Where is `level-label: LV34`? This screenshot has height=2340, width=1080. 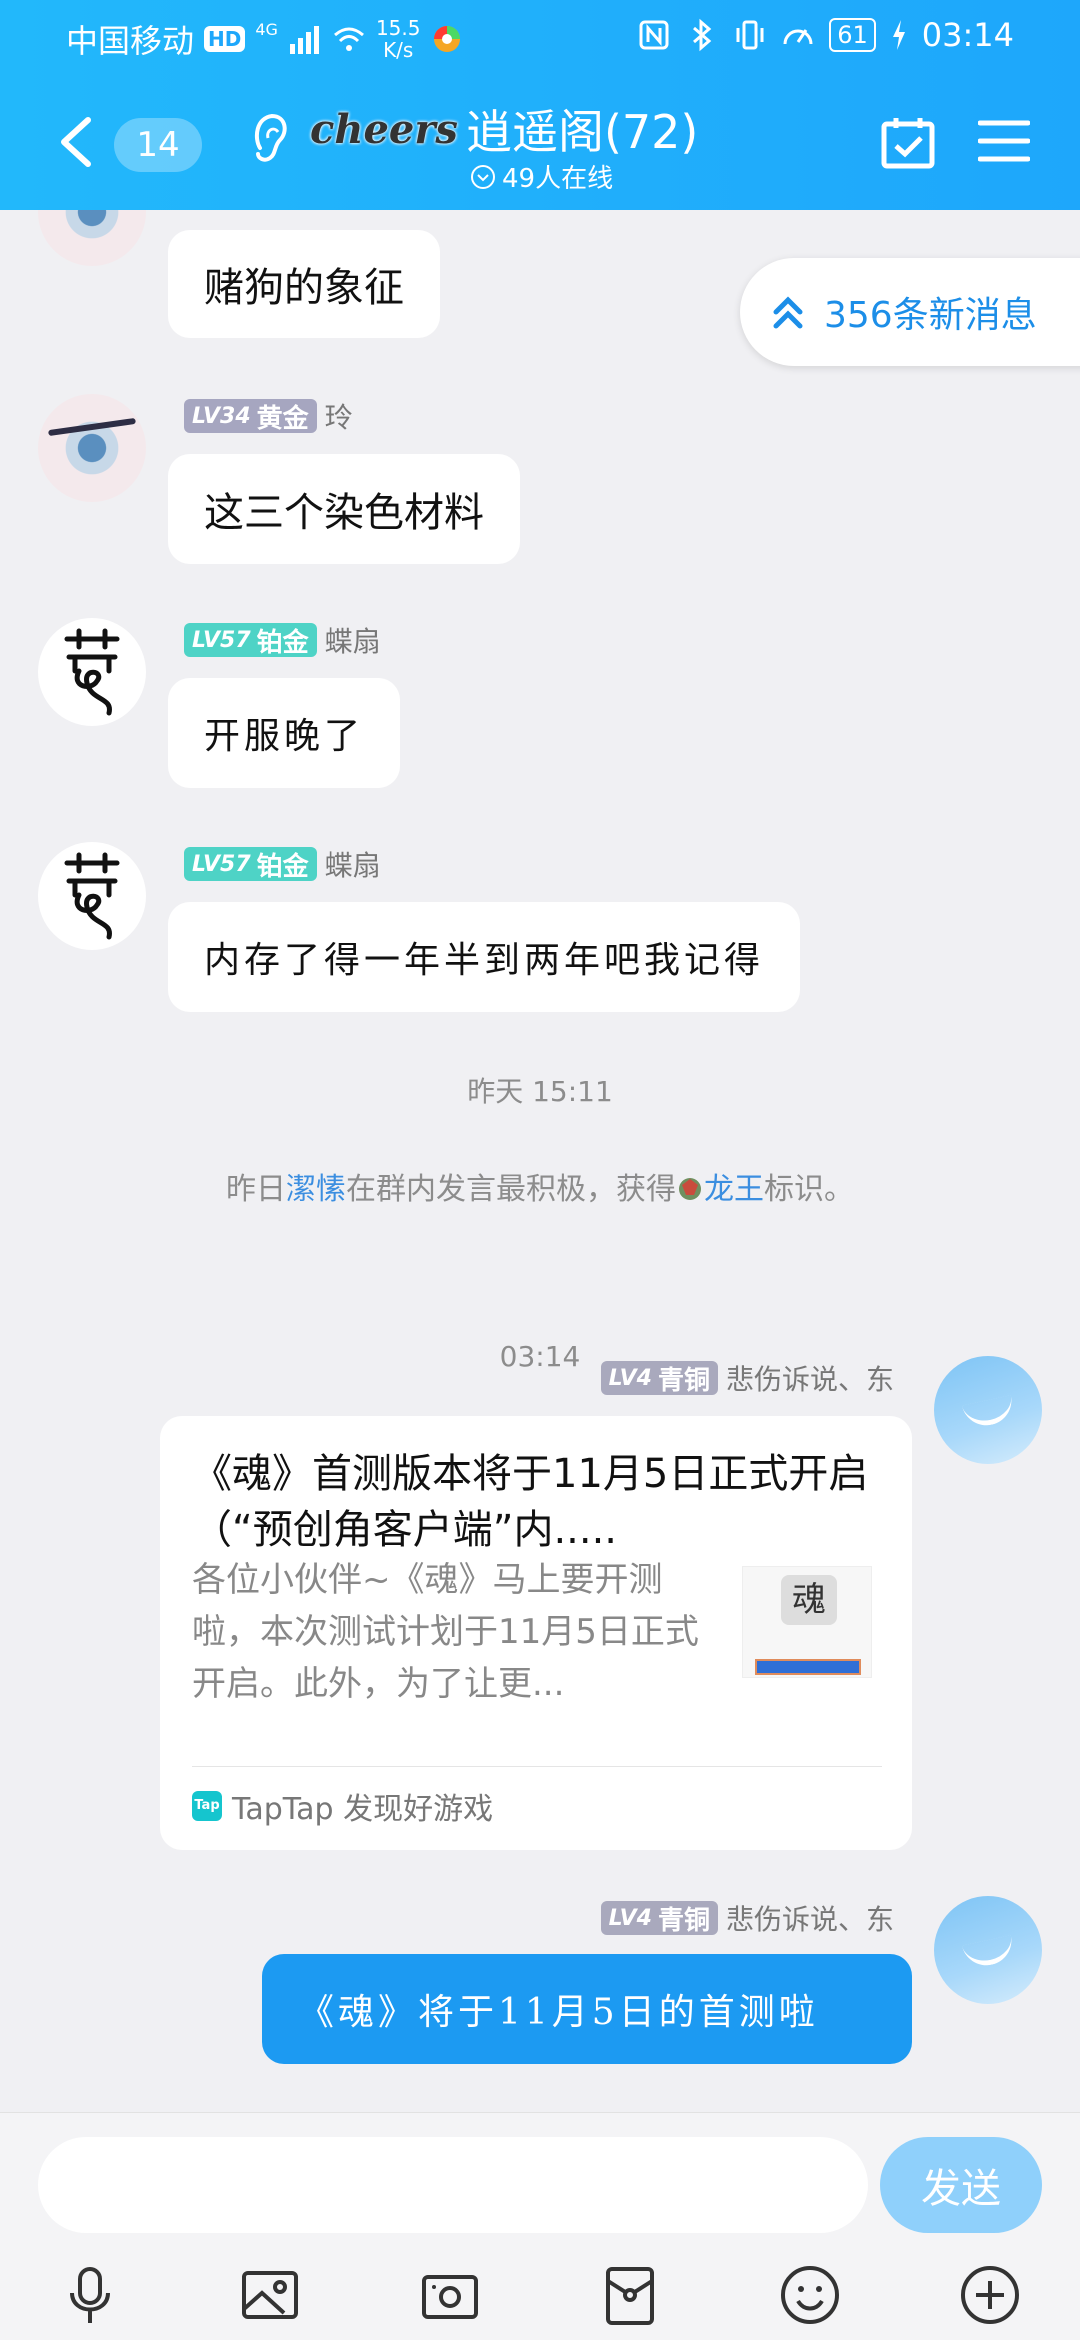 level-label: LV34 is located at coordinates (221, 416).